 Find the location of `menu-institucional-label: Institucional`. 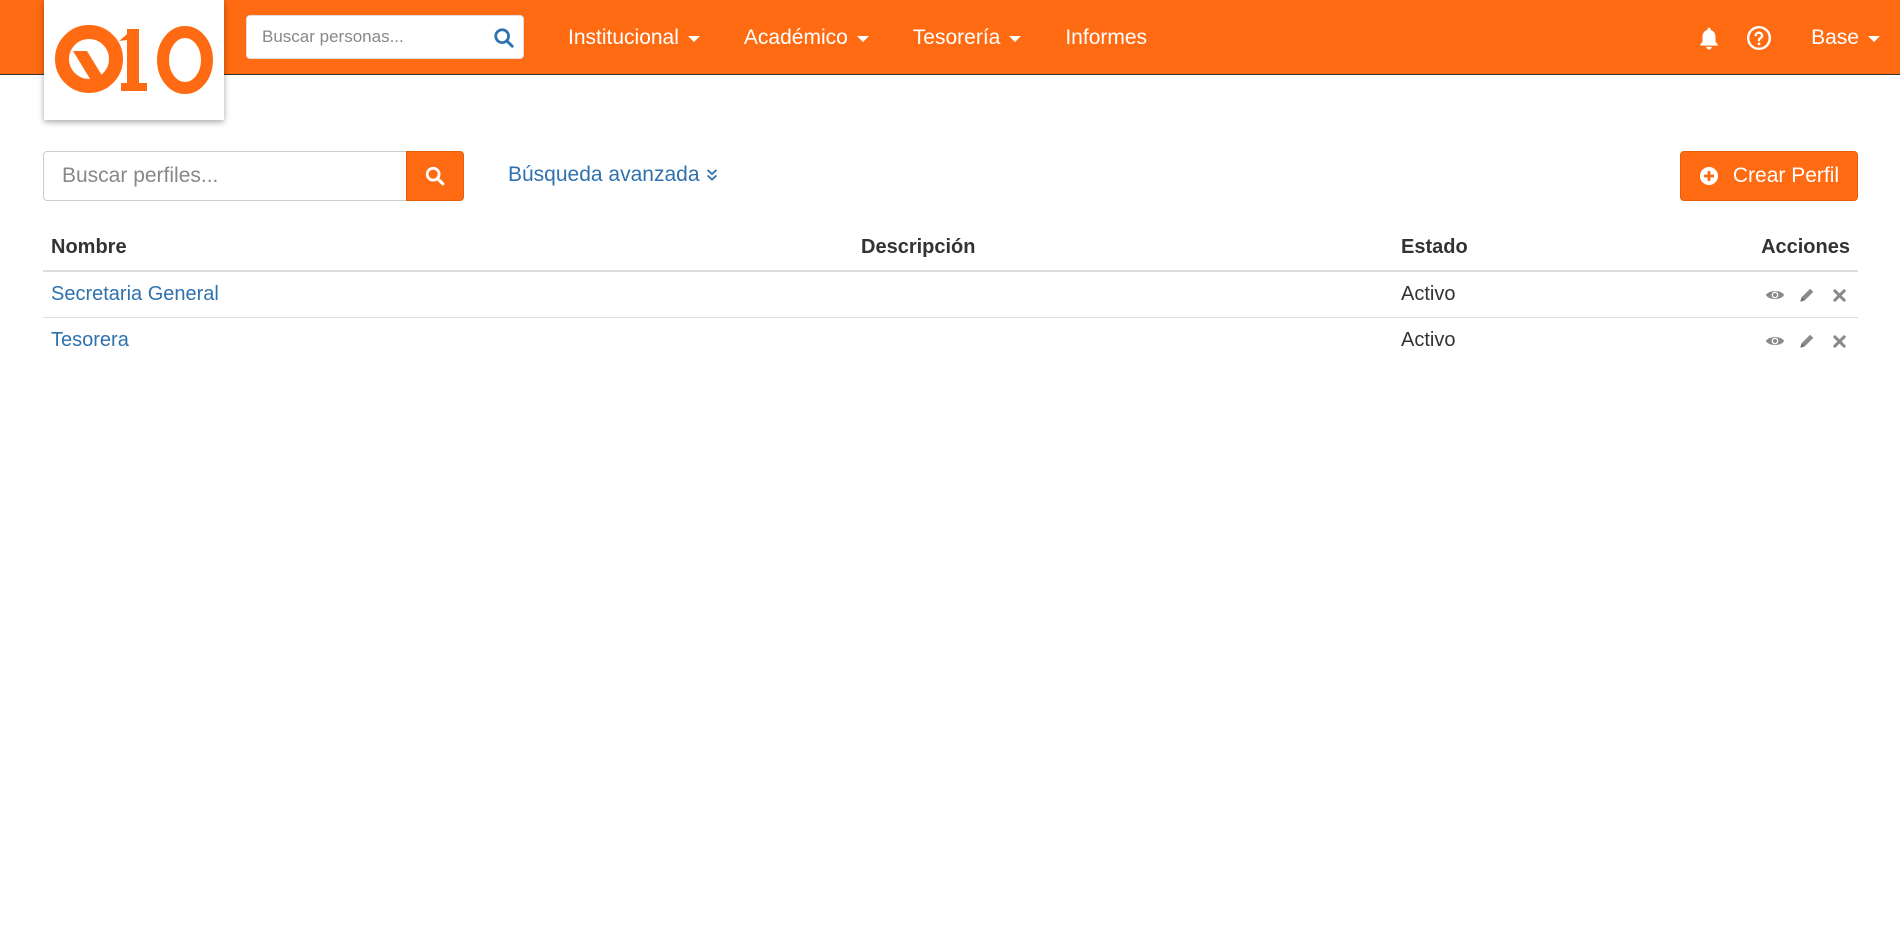

menu-institucional-label: Institucional is located at coordinates (623, 37).